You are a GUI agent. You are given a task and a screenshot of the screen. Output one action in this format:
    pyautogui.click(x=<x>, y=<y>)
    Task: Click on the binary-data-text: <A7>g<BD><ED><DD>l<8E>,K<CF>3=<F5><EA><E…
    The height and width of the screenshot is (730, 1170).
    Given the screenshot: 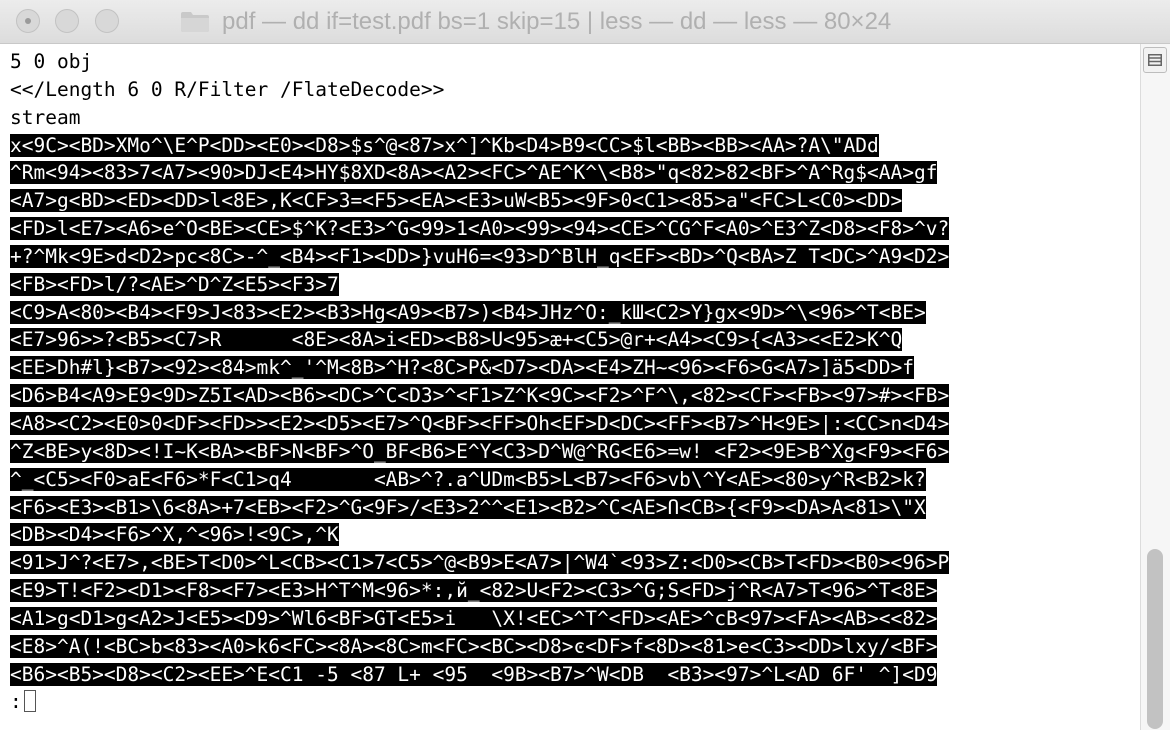 What is the action you would take?
    pyautogui.click(x=456, y=201)
    